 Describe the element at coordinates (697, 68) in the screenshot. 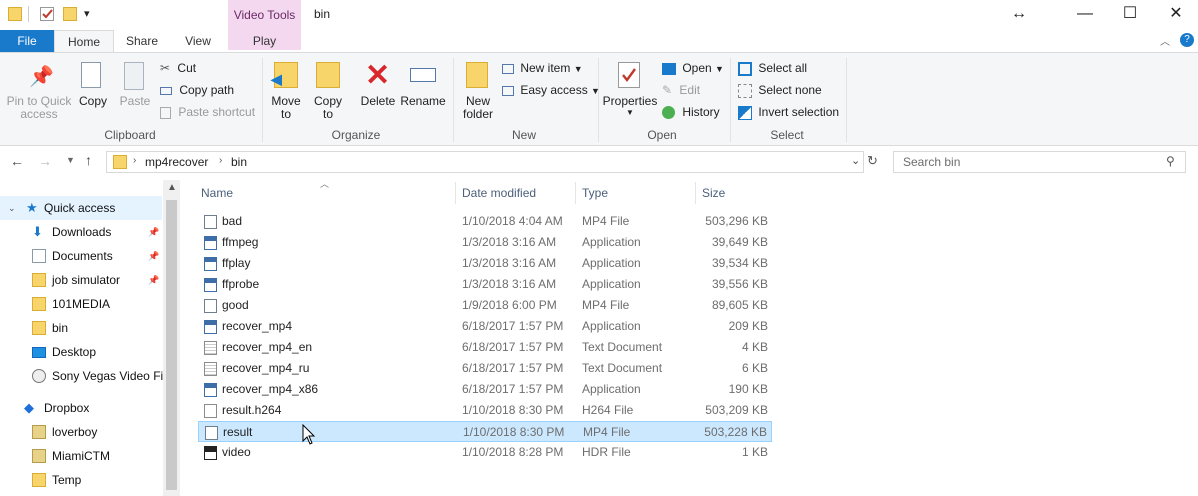

I see `open-label: Open` at that location.